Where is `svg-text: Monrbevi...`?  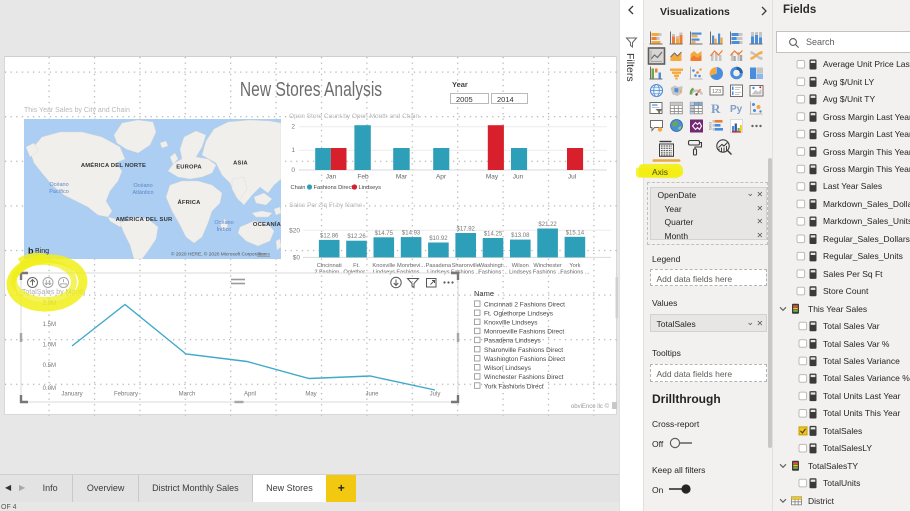 svg-text: Monrbevi... is located at coordinates (411, 266).